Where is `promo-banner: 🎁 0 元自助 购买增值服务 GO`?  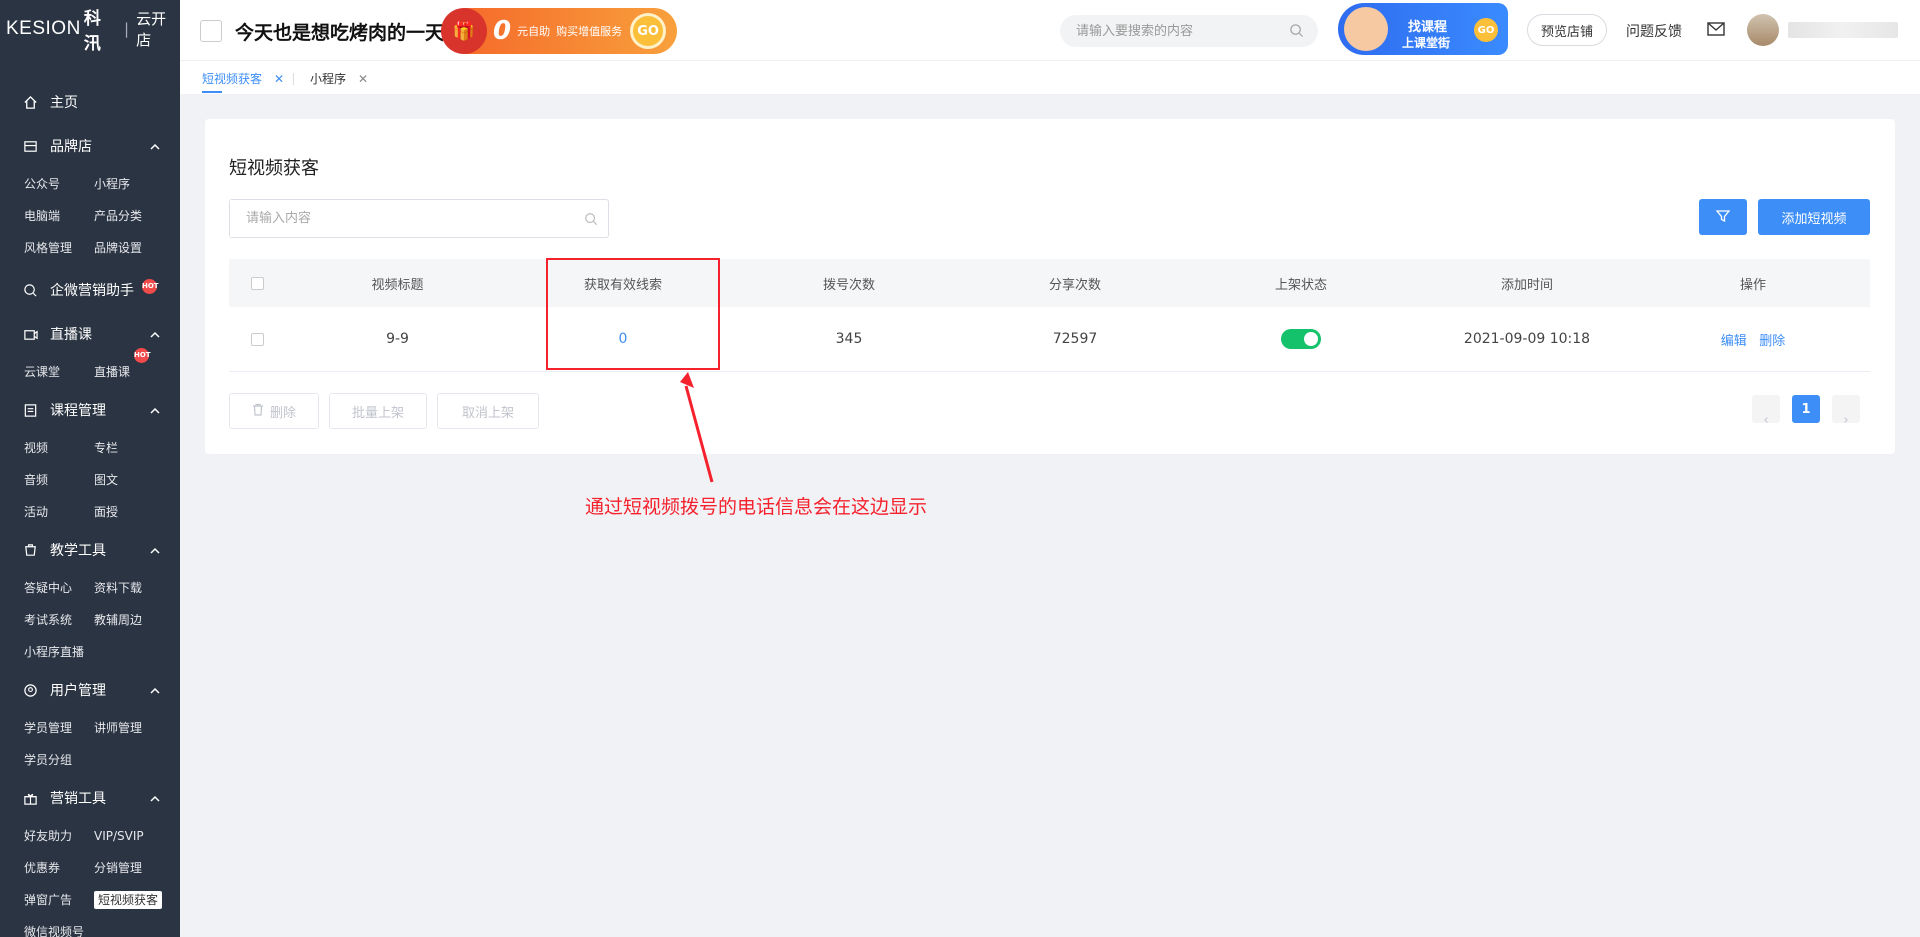
promo-banner: 🎁 0 元自助 购买增值服务 GO is located at coordinates (559, 31).